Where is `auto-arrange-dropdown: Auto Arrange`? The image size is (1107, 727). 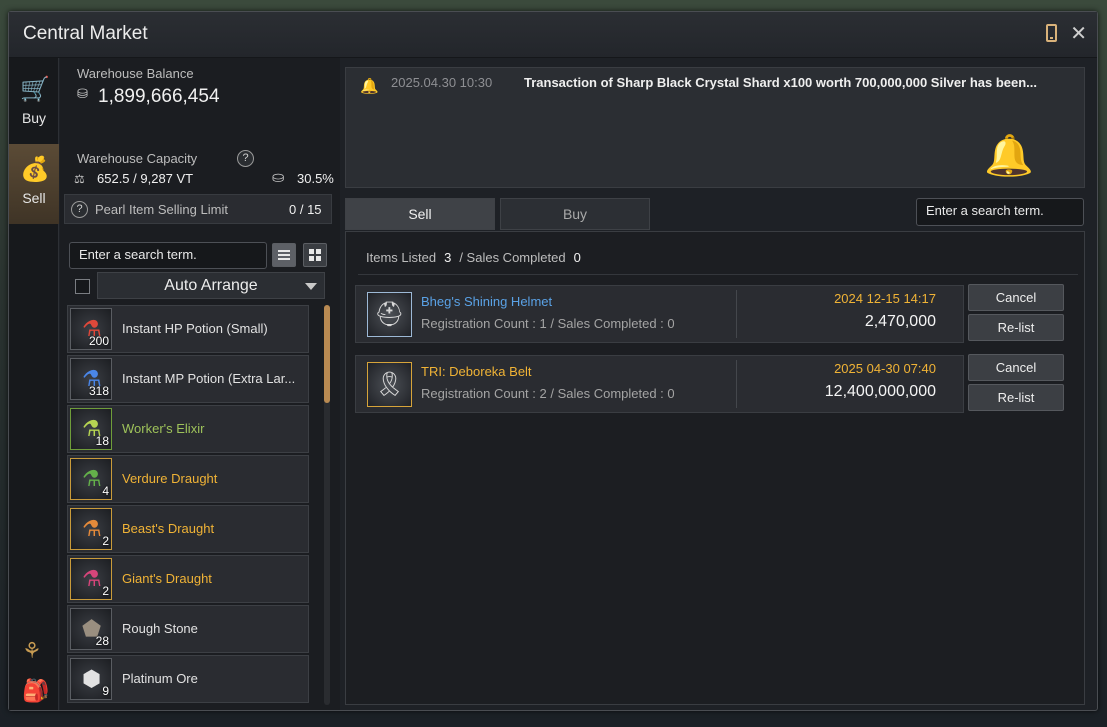 auto-arrange-dropdown: Auto Arrange is located at coordinates (211, 285).